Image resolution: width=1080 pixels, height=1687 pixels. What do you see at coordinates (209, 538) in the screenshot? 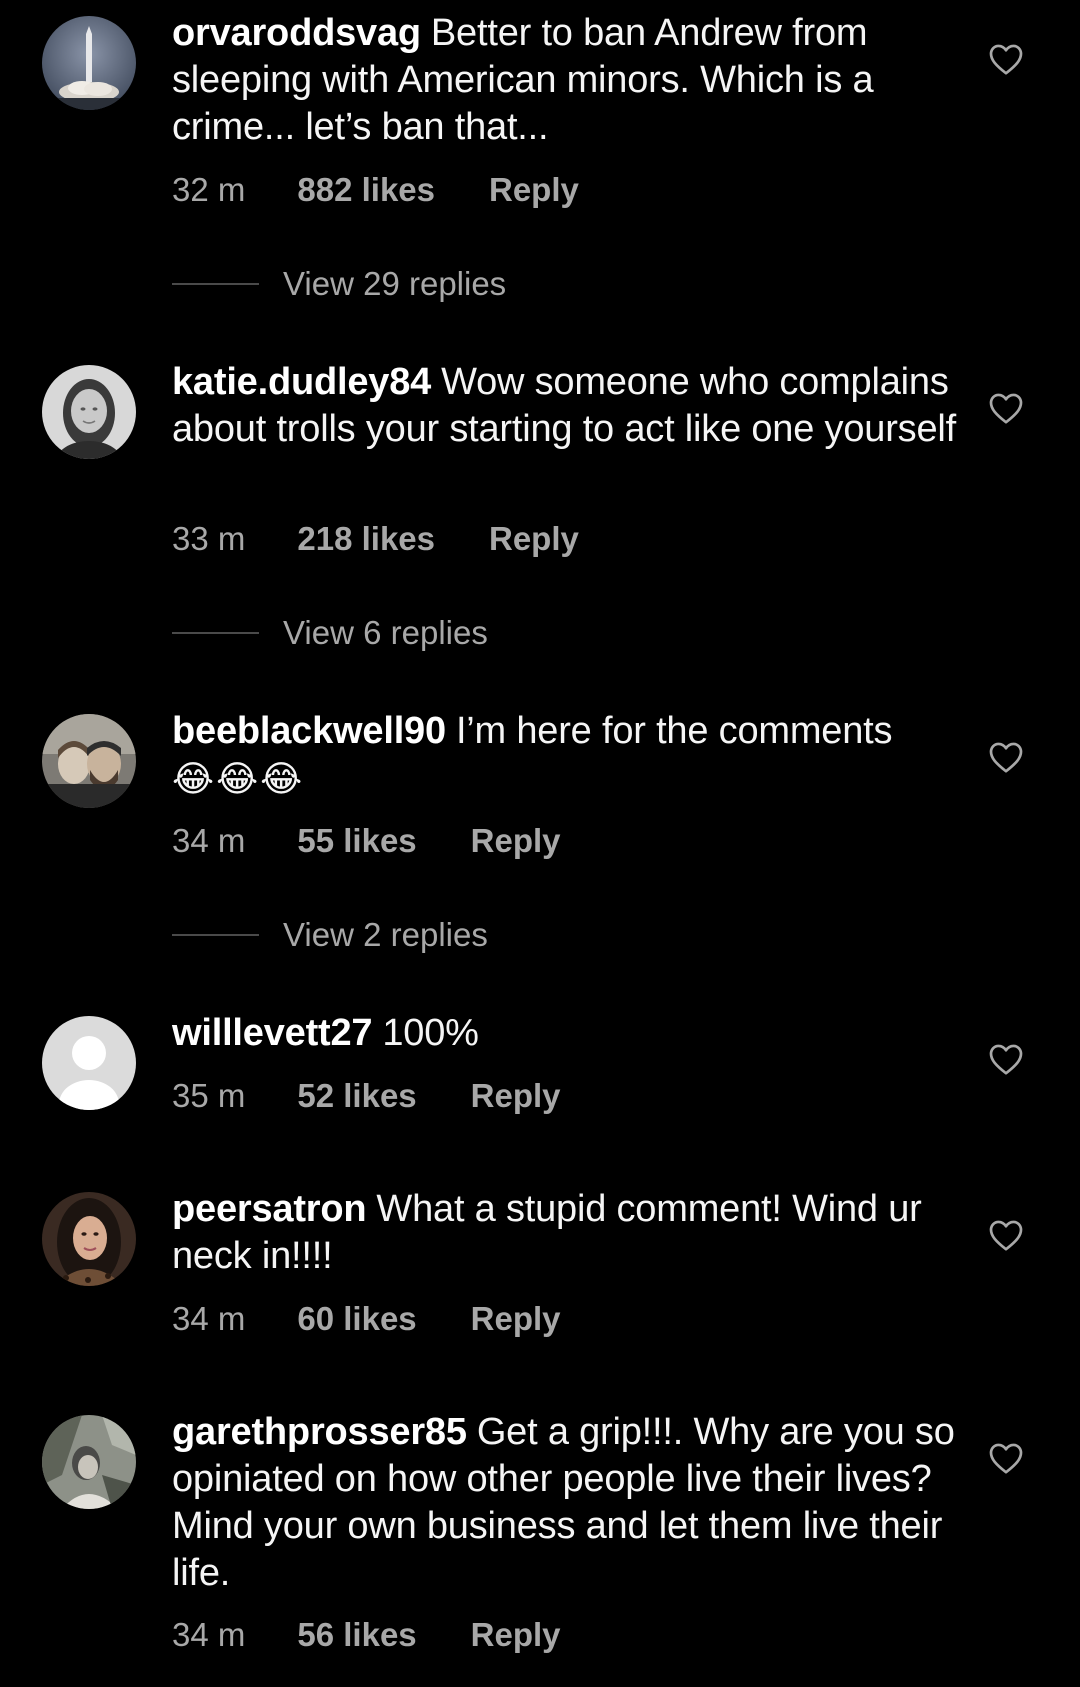
I see `comment-time: 33 m` at bounding box center [209, 538].